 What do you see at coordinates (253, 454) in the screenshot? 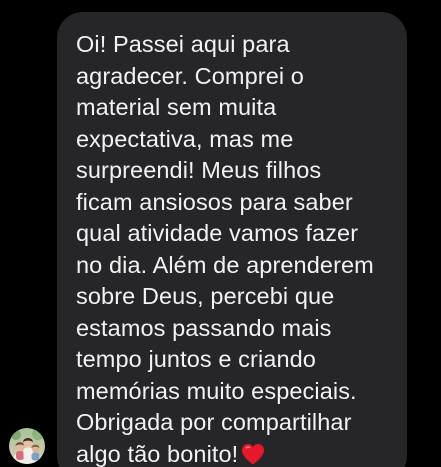
I see `red-heart-icon` at bounding box center [253, 454].